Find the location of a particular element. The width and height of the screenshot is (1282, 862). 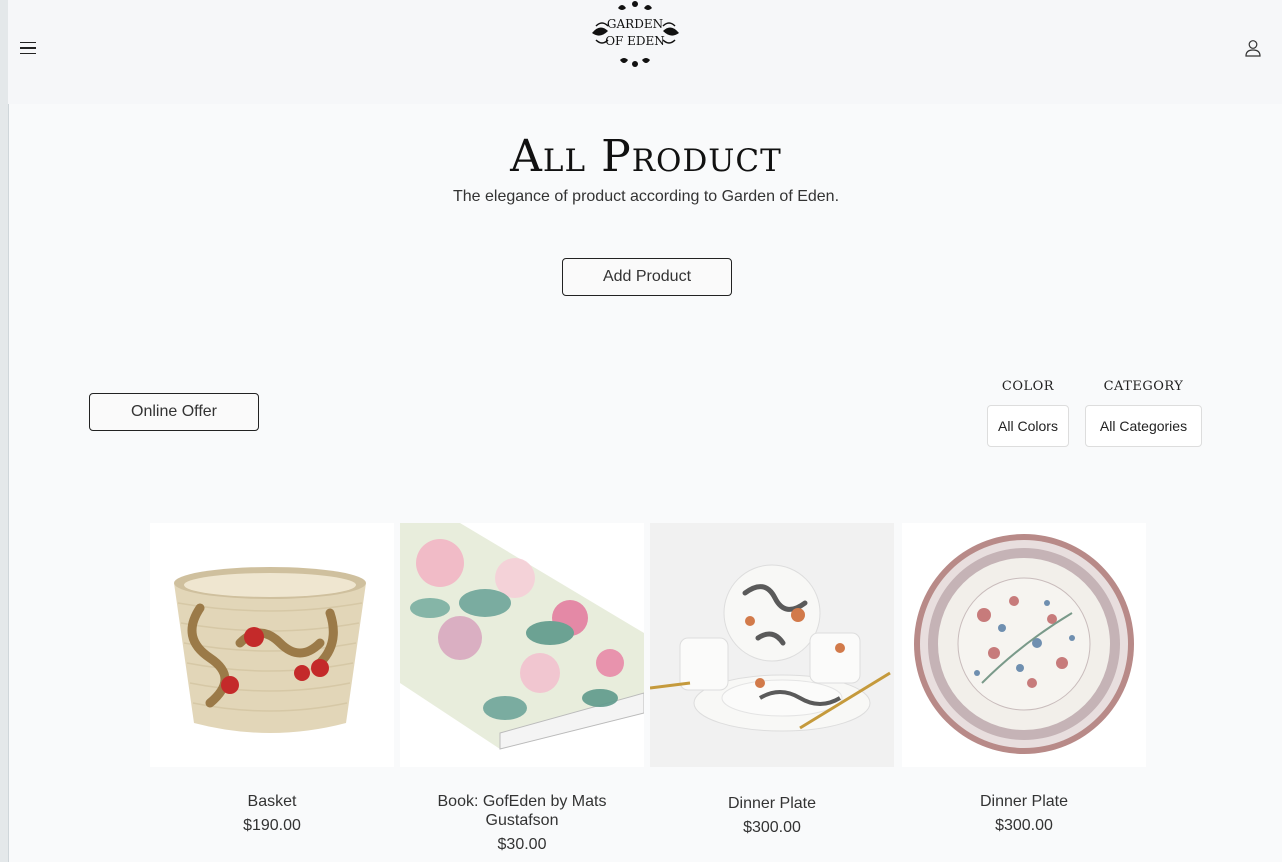

product-price: $190.00 is located at coordinates (272, 825).